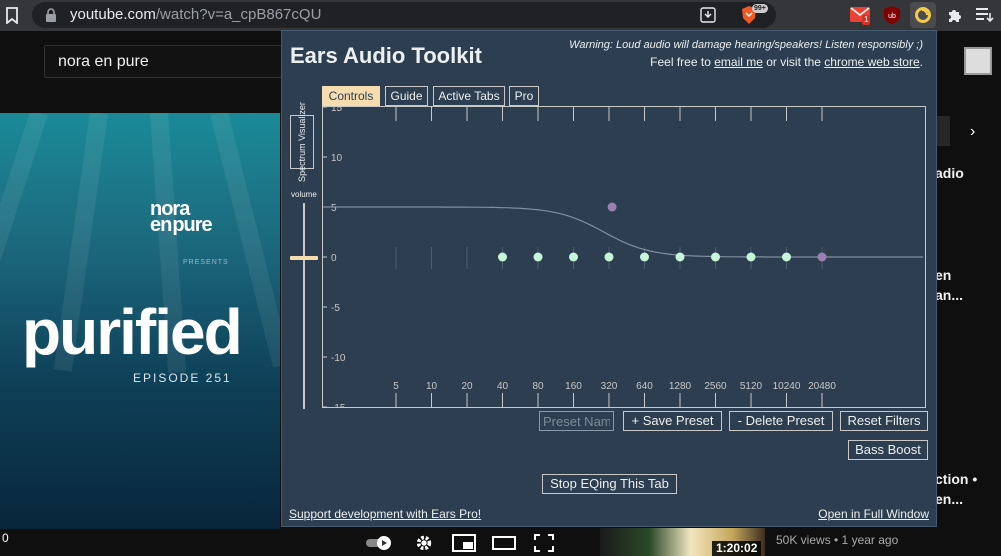  What do you see at coordinates (304, 306) in the screenshot?
I see `volume-slider-track` at bounding box center [304, 306].